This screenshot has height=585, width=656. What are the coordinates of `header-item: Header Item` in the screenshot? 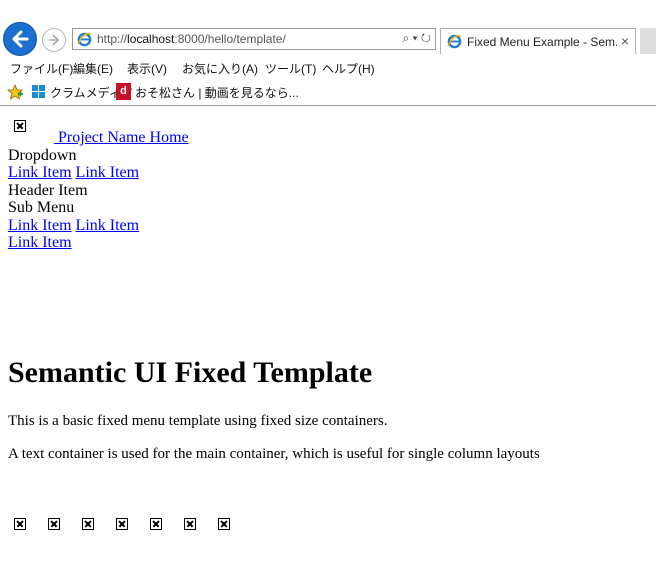 It's located at (48, 190).